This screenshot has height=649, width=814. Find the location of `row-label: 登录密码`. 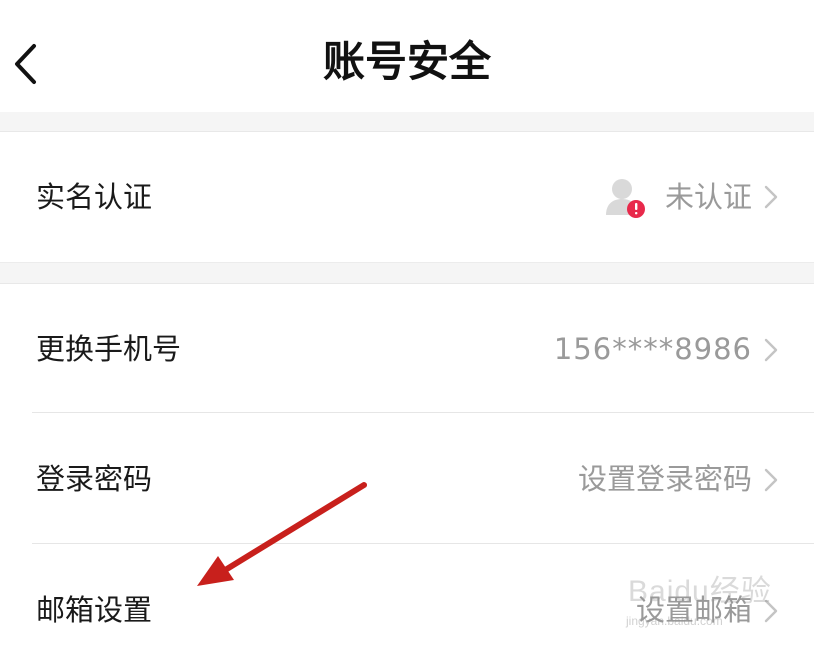

row-label: 登录密码 is located at coordinates (94, 479).